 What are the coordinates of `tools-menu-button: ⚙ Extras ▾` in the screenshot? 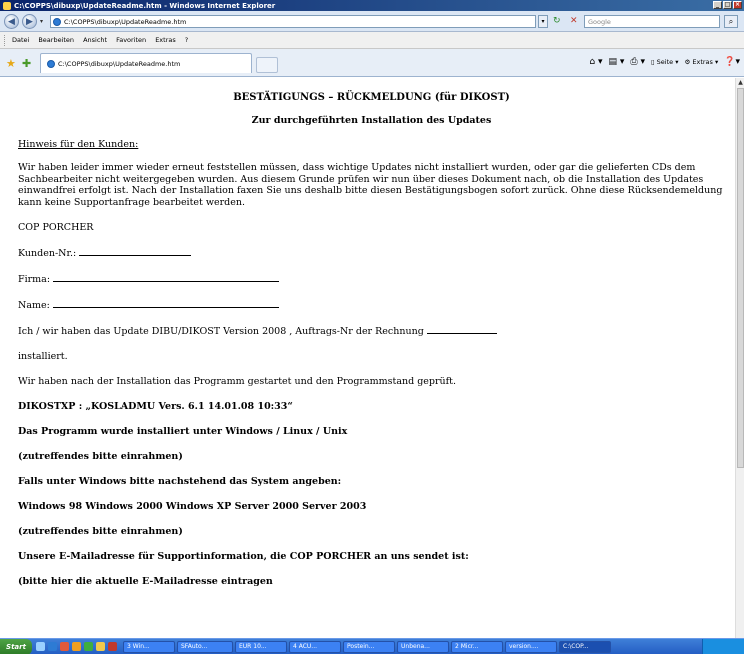 It's located at (701, 62).